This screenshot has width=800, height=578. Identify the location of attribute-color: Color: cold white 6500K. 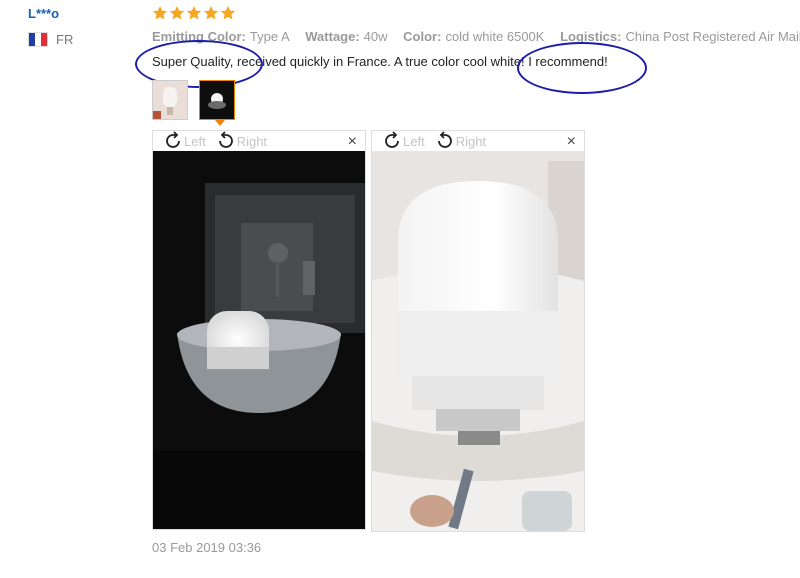
(474, 36).